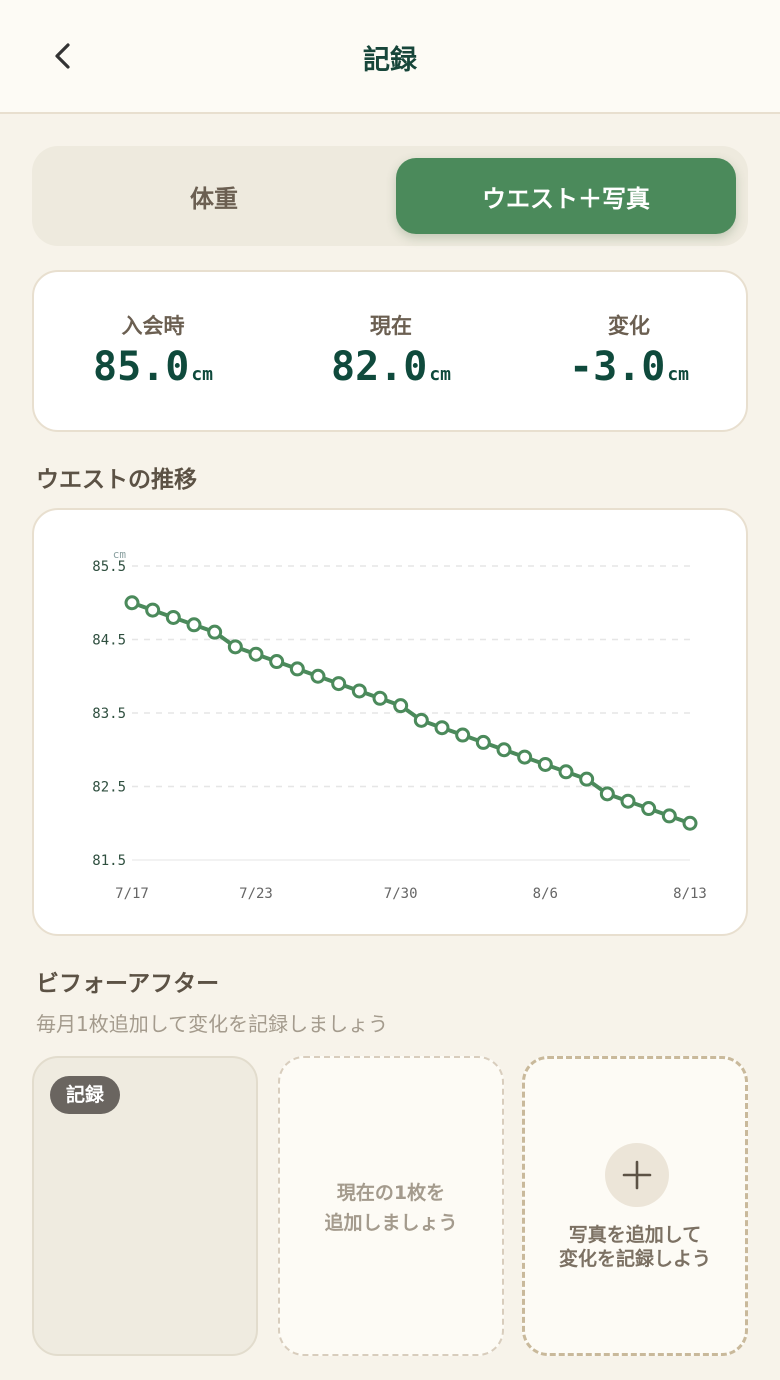 This screenshot has height=1380, width=780. Describe the element at coordinates (690, 894) in the screenshot. I see `x-tick-label: 8/13` at that location.